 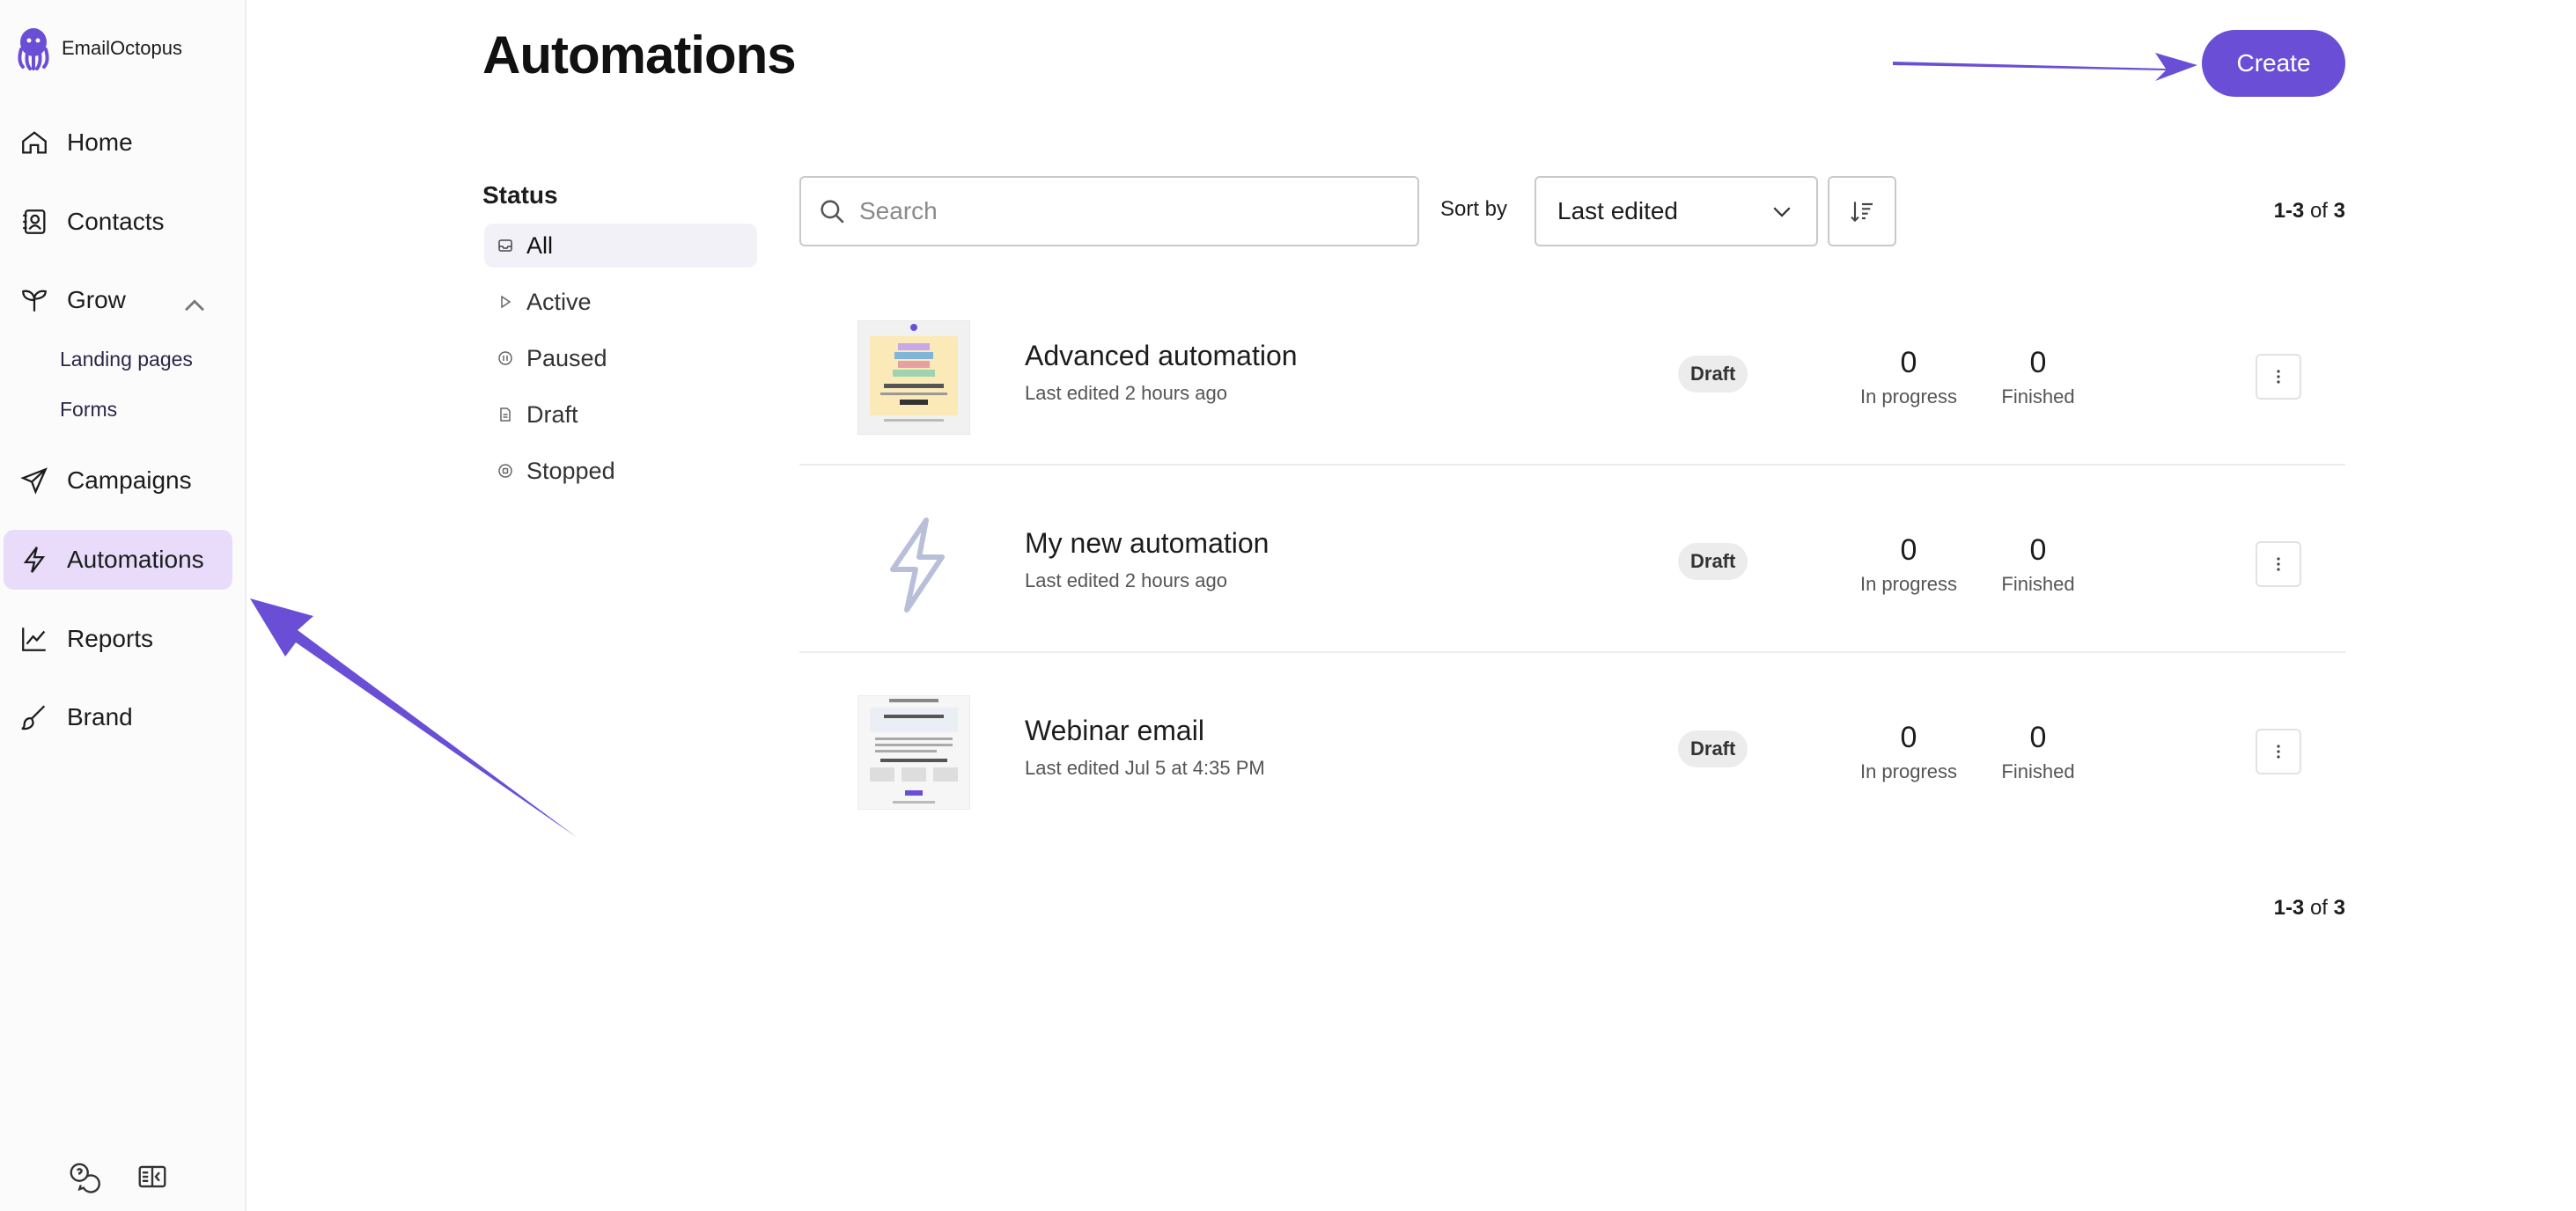 I want to click on sidebar-item-label: Contacts, so click(x=116, y=221).